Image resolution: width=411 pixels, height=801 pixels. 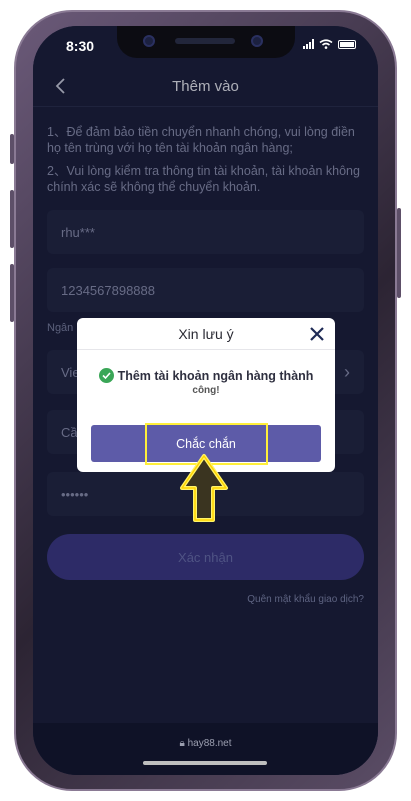 What do you see at coordinates (347, 44) in the screenshot?
I see `battery-icon` at bounding box center [347, 44].